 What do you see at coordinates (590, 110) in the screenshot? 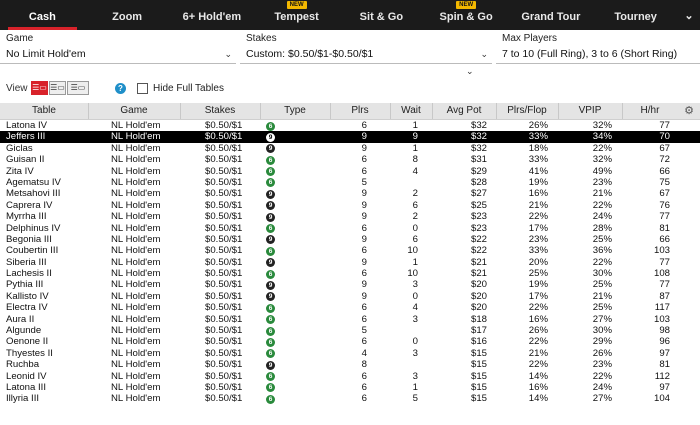
I see `header-vpip: VPIP` at bounding box center [590, 110].